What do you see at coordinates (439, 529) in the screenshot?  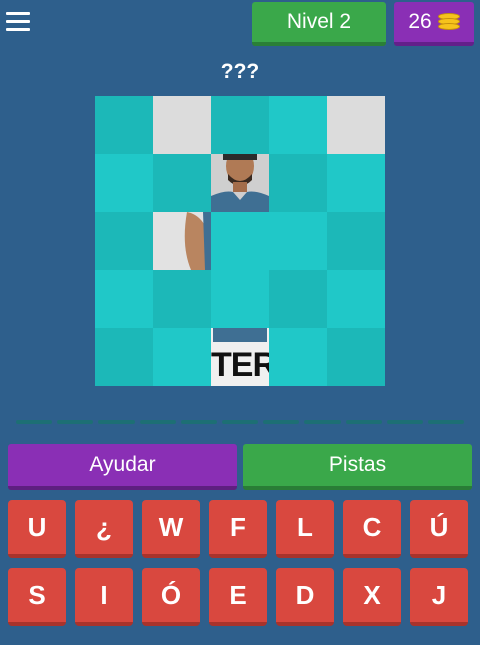 I see `letter-key: Ú` at bounding box center [439, 529].